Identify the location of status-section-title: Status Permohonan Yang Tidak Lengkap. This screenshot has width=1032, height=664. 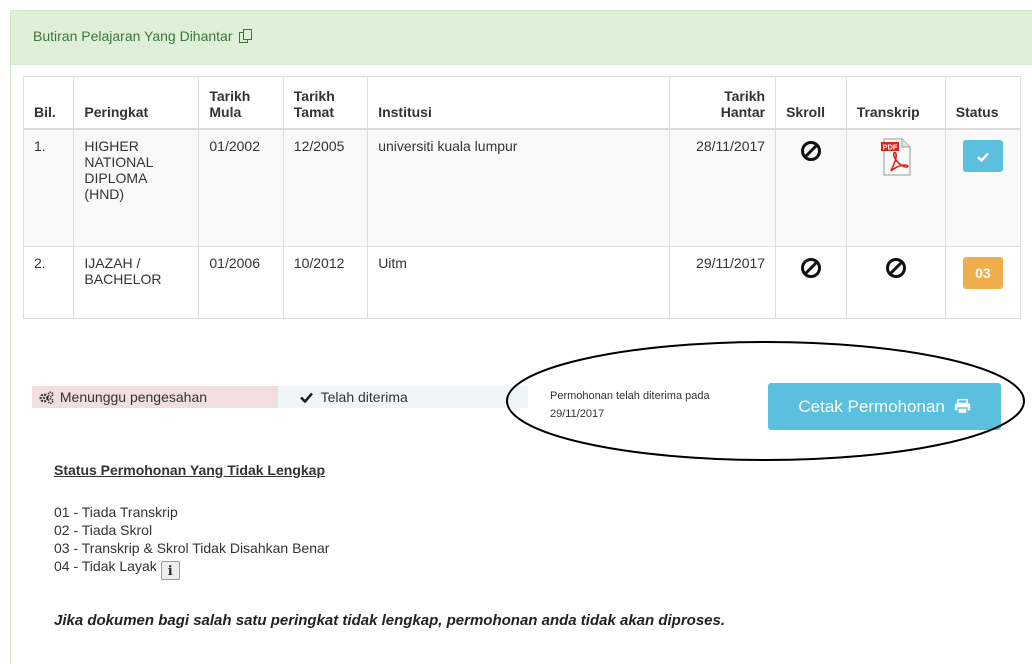
(189, 470).